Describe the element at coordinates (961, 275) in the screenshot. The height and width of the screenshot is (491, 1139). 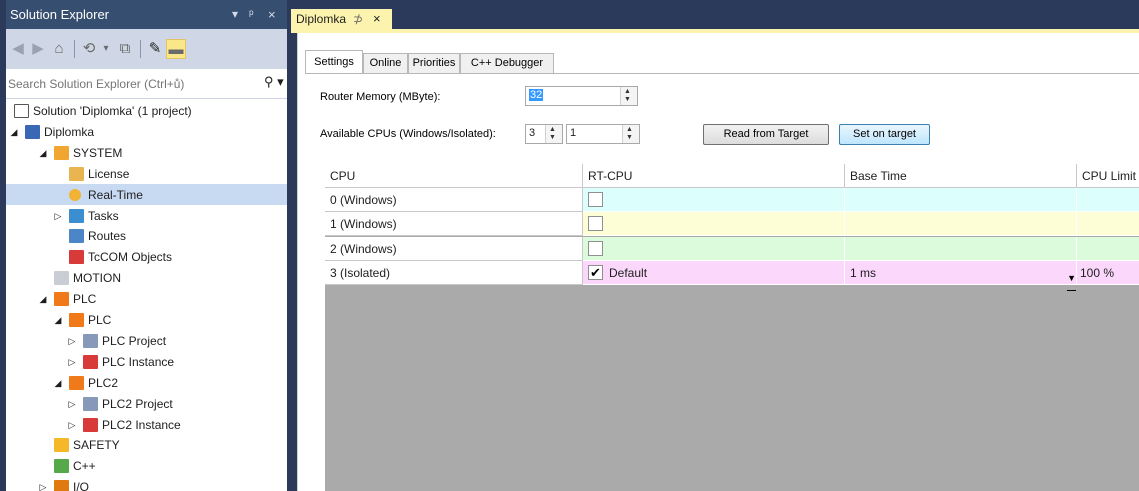
I see `base-time-cell: 1 ms ▼` at that location.